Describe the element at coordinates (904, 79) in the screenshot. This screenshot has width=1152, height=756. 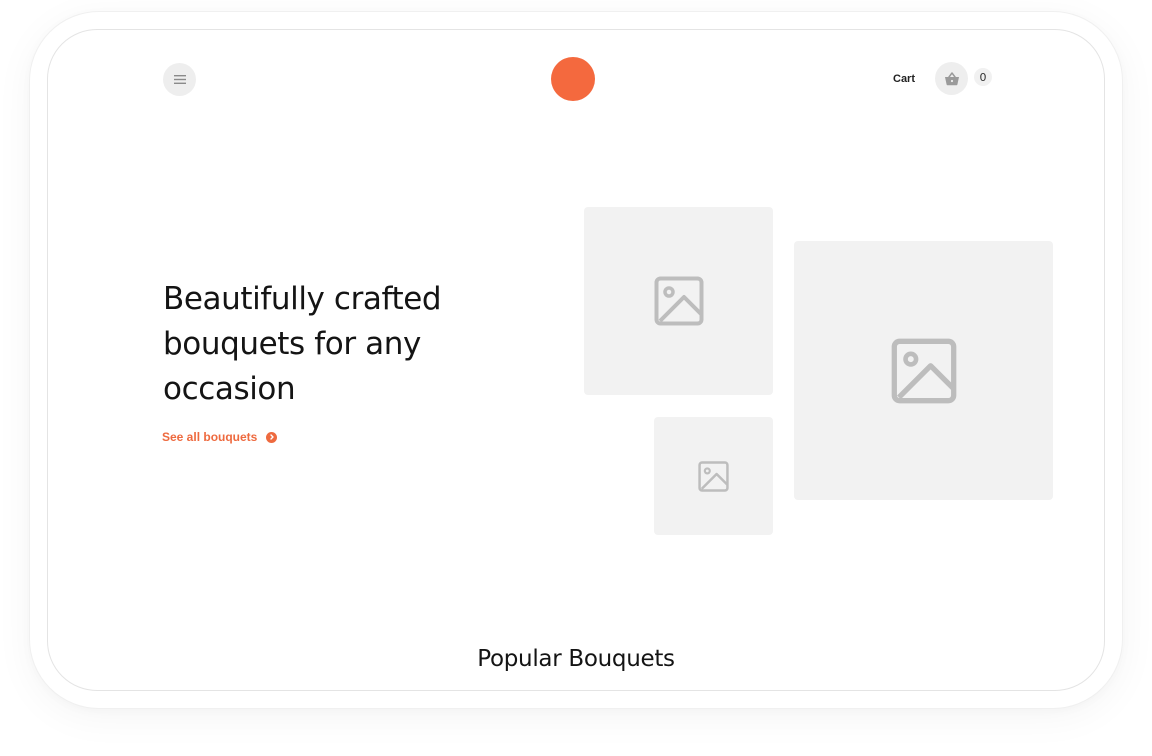
I see `cart-label: Cart` at that location.